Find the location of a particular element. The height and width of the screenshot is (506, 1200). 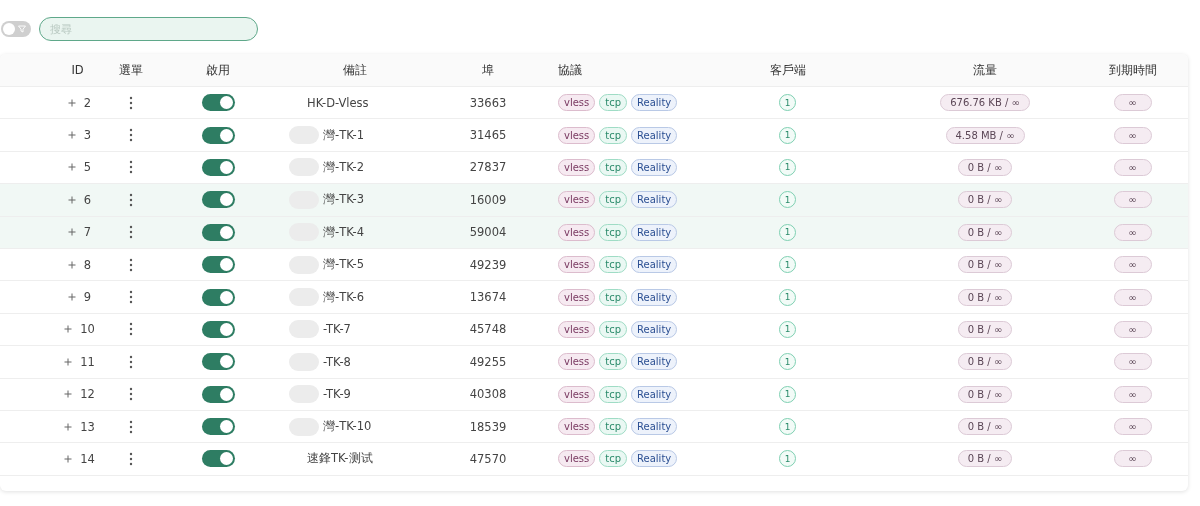

column-header: 協議 is located at coordinates (570, 70).